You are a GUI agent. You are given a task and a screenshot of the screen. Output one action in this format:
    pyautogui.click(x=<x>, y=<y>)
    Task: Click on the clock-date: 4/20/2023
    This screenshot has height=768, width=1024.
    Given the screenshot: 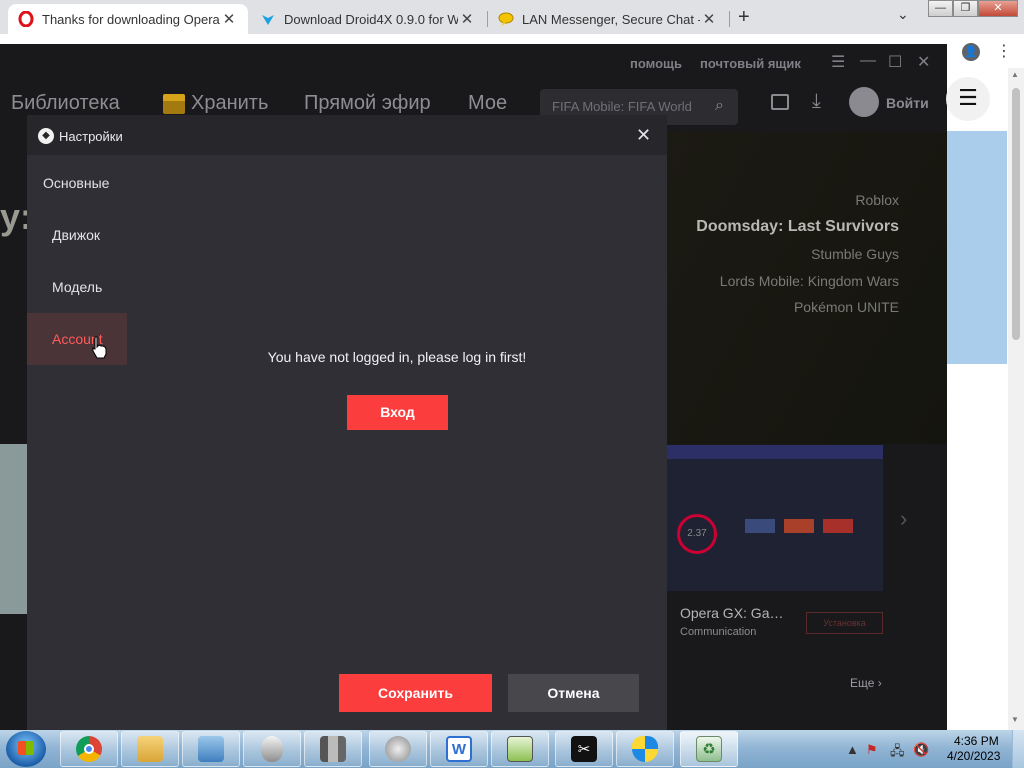 What is the action you would take?
    pyautogui.click(x=973, y=756)
    